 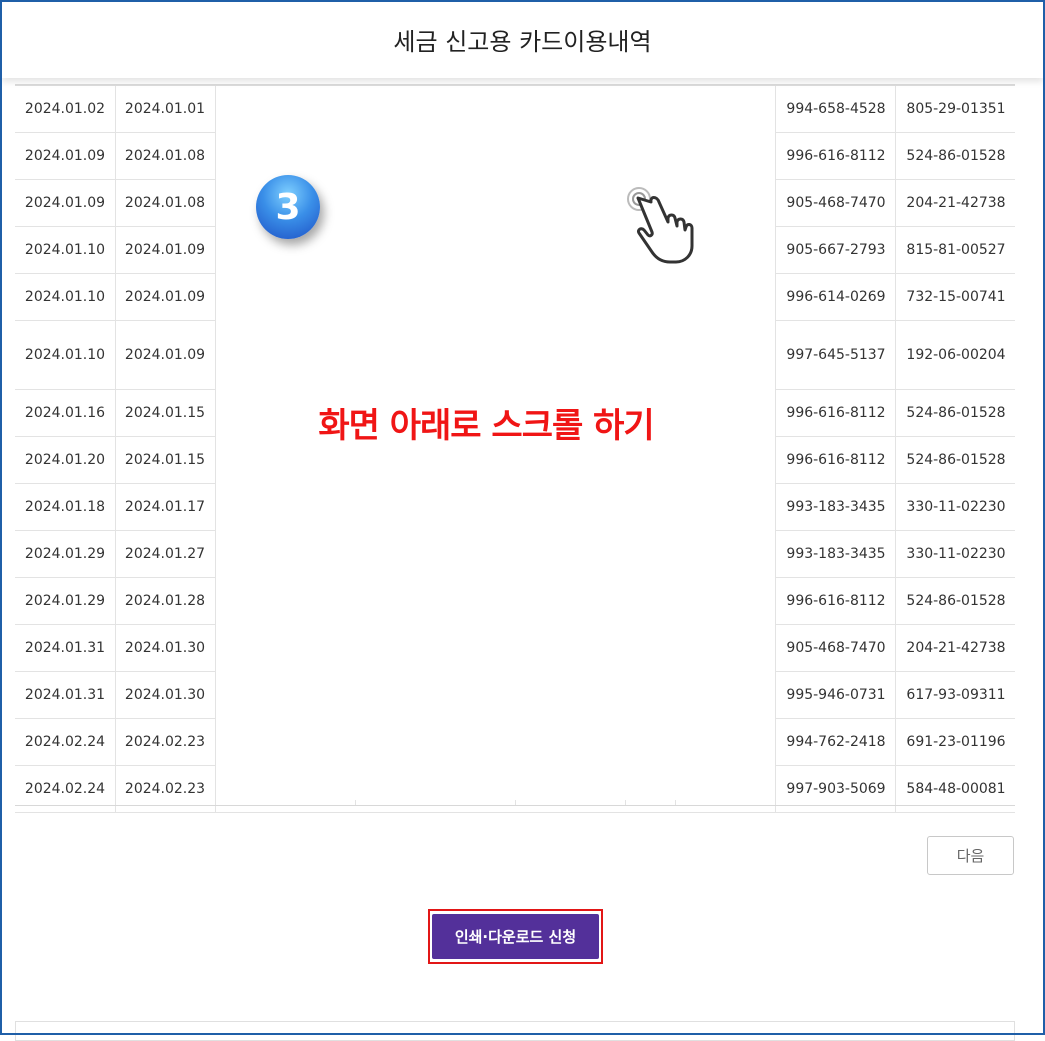 I want to click on page-header: 세금 신고용 카드이용내역, so click(x=522, y=40).